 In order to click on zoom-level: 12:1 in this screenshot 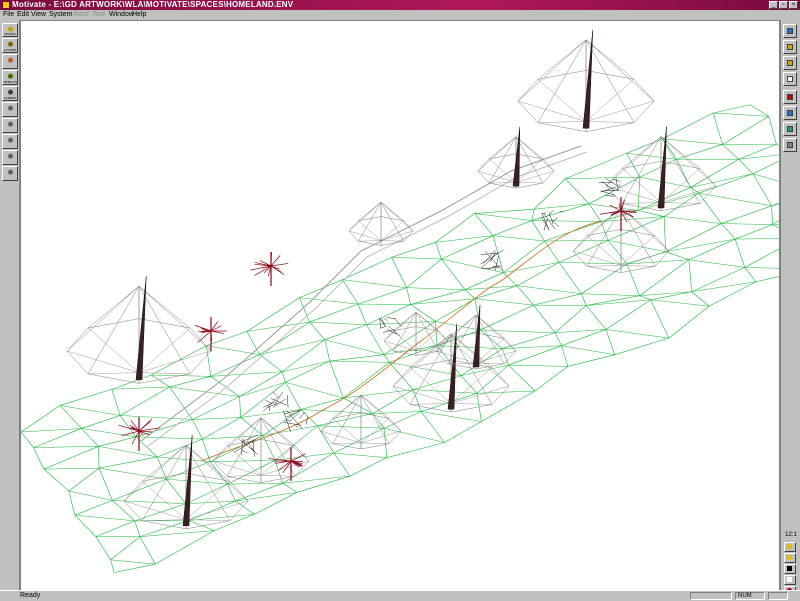, I will do `click(791, 535)`.